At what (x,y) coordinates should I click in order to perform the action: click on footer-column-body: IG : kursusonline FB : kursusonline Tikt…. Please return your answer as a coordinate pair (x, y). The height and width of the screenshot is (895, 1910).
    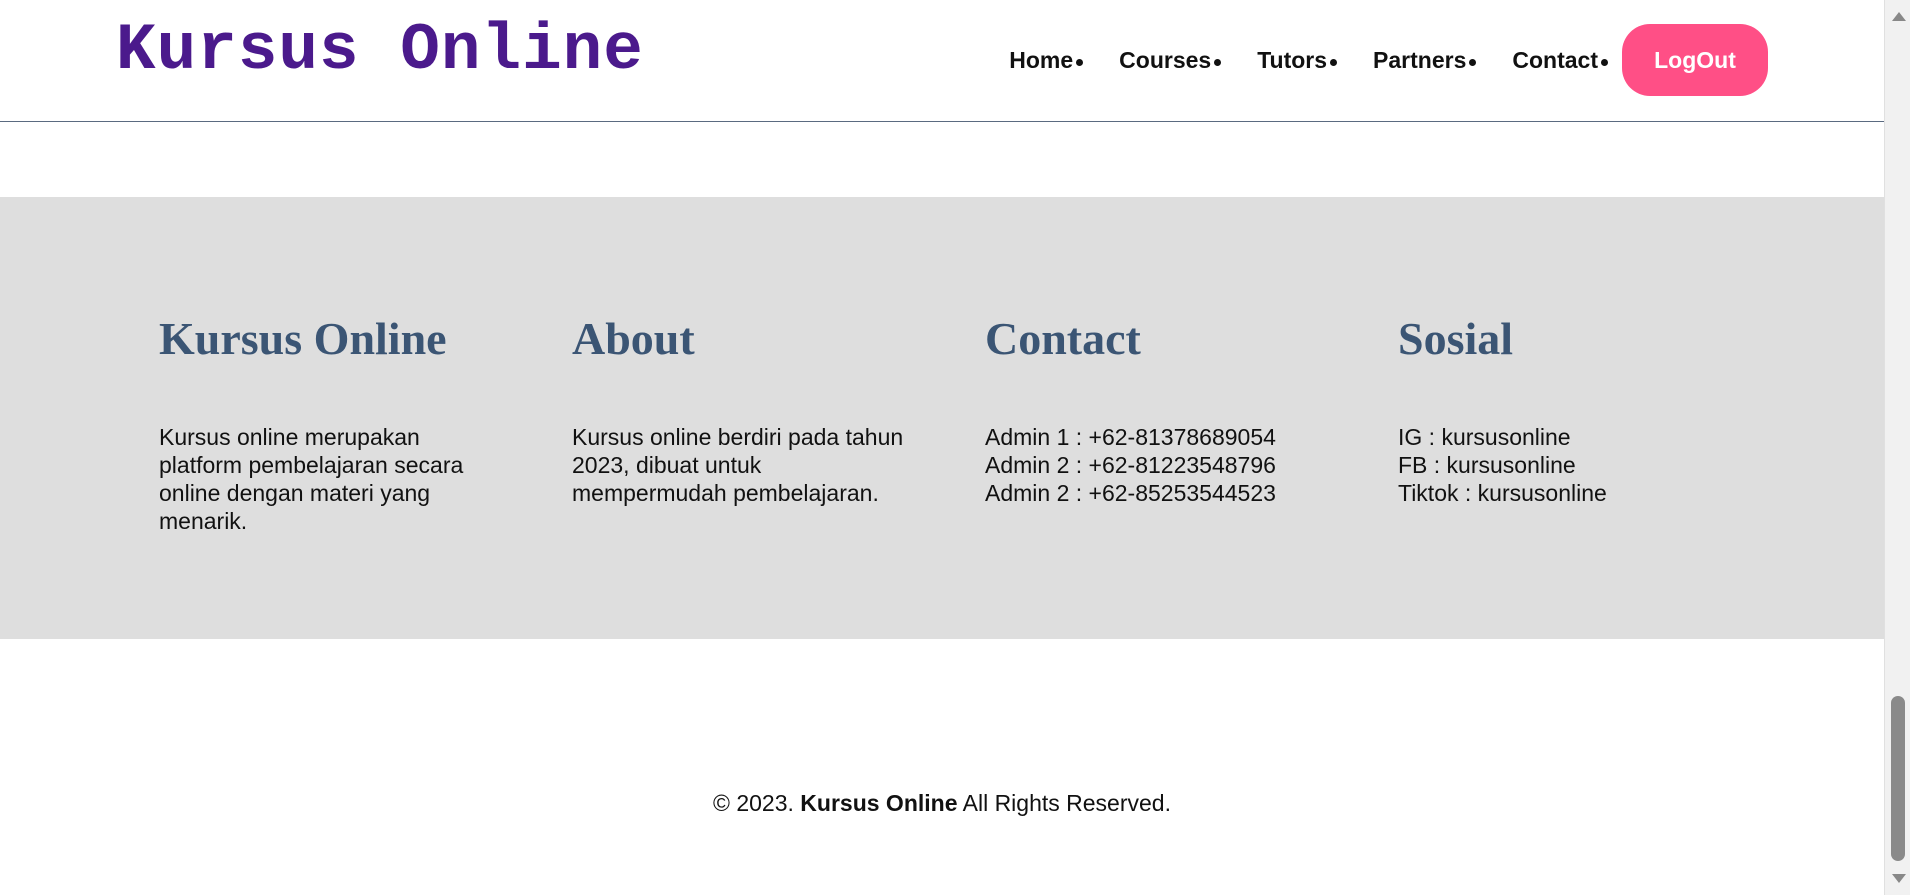
    Looking at the image, I should click on (1568, 465).